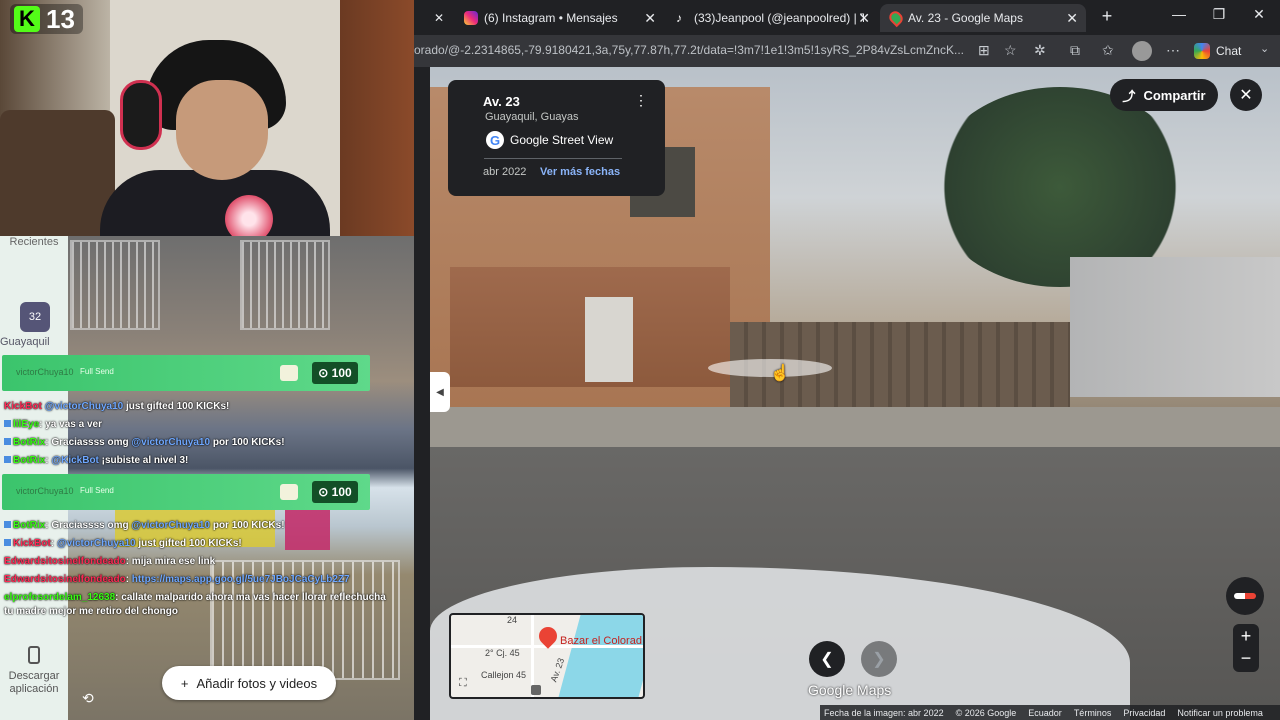  I want to click on bus-stop-icon, so click(536, 690).